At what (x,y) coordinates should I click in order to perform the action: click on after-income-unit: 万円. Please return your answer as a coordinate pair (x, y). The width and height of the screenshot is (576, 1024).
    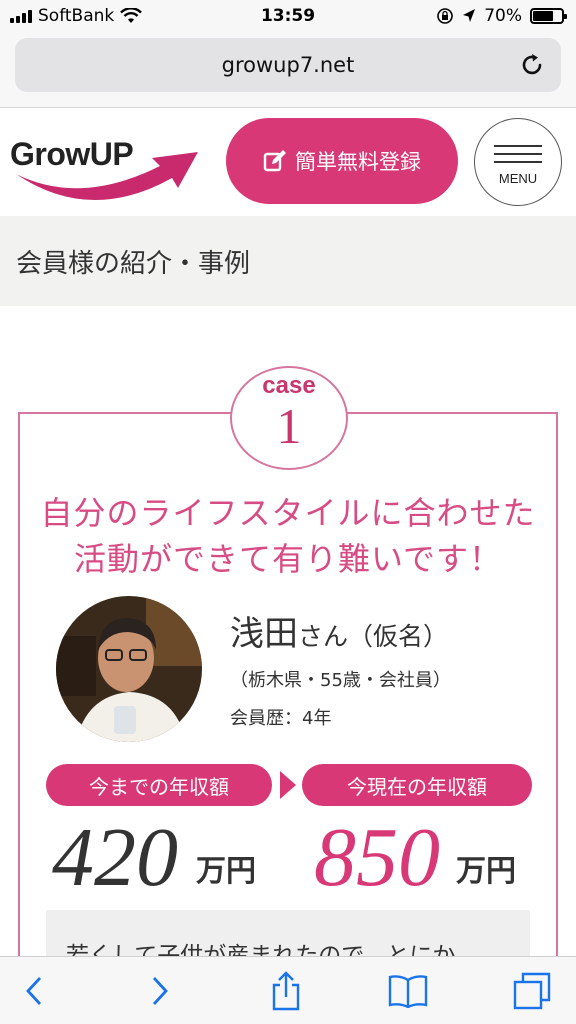
    Looking at the image, I should click on (486, 871).